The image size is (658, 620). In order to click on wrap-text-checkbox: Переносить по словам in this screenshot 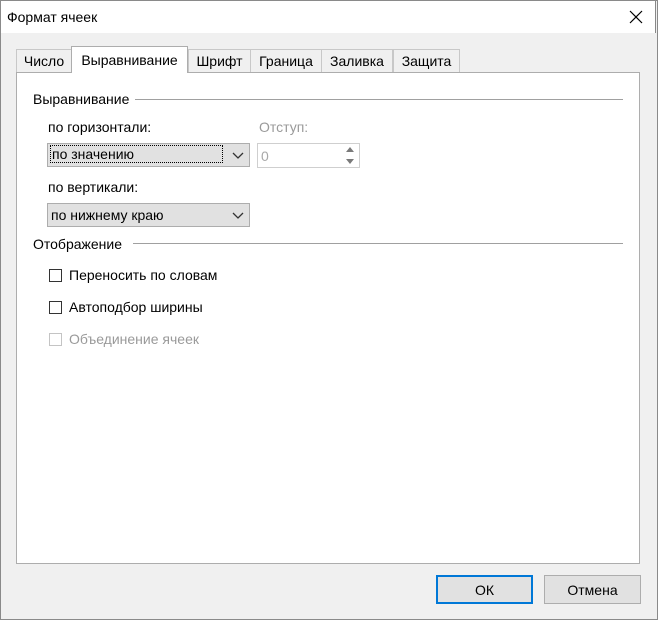, I will do `click(133, 275)`.